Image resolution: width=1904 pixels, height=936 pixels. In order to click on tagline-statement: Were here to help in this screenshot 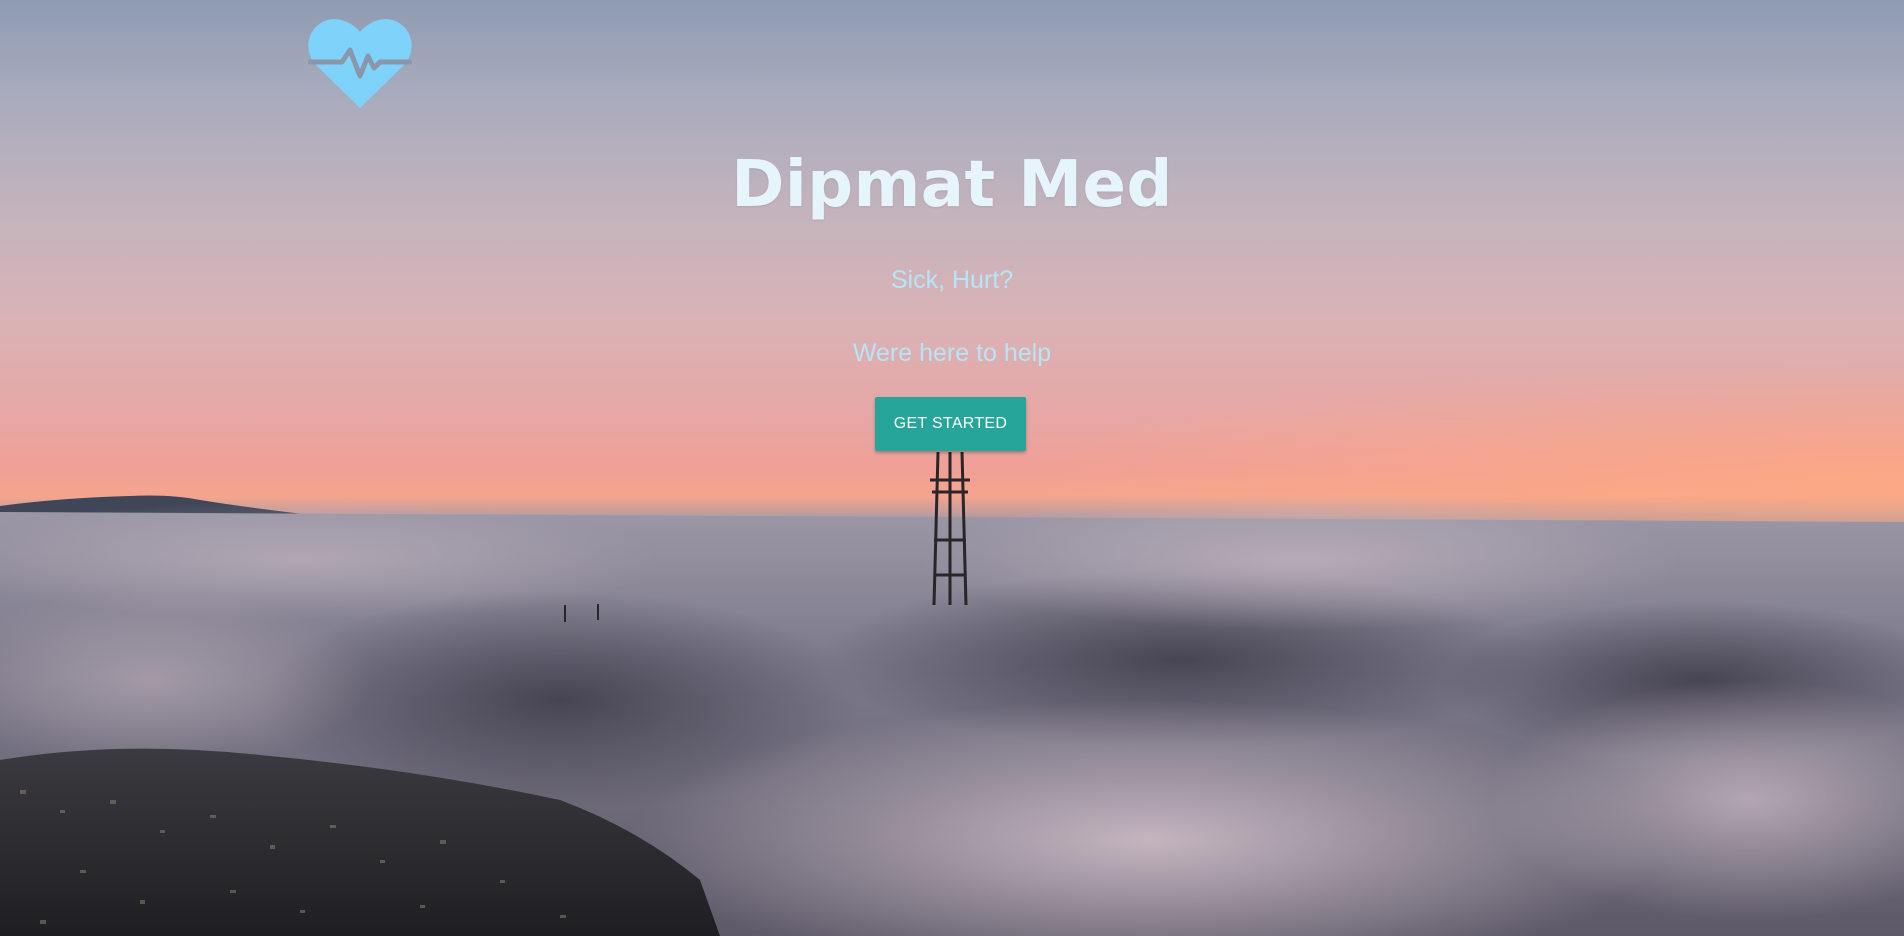, I will do `click(952, 353)`.